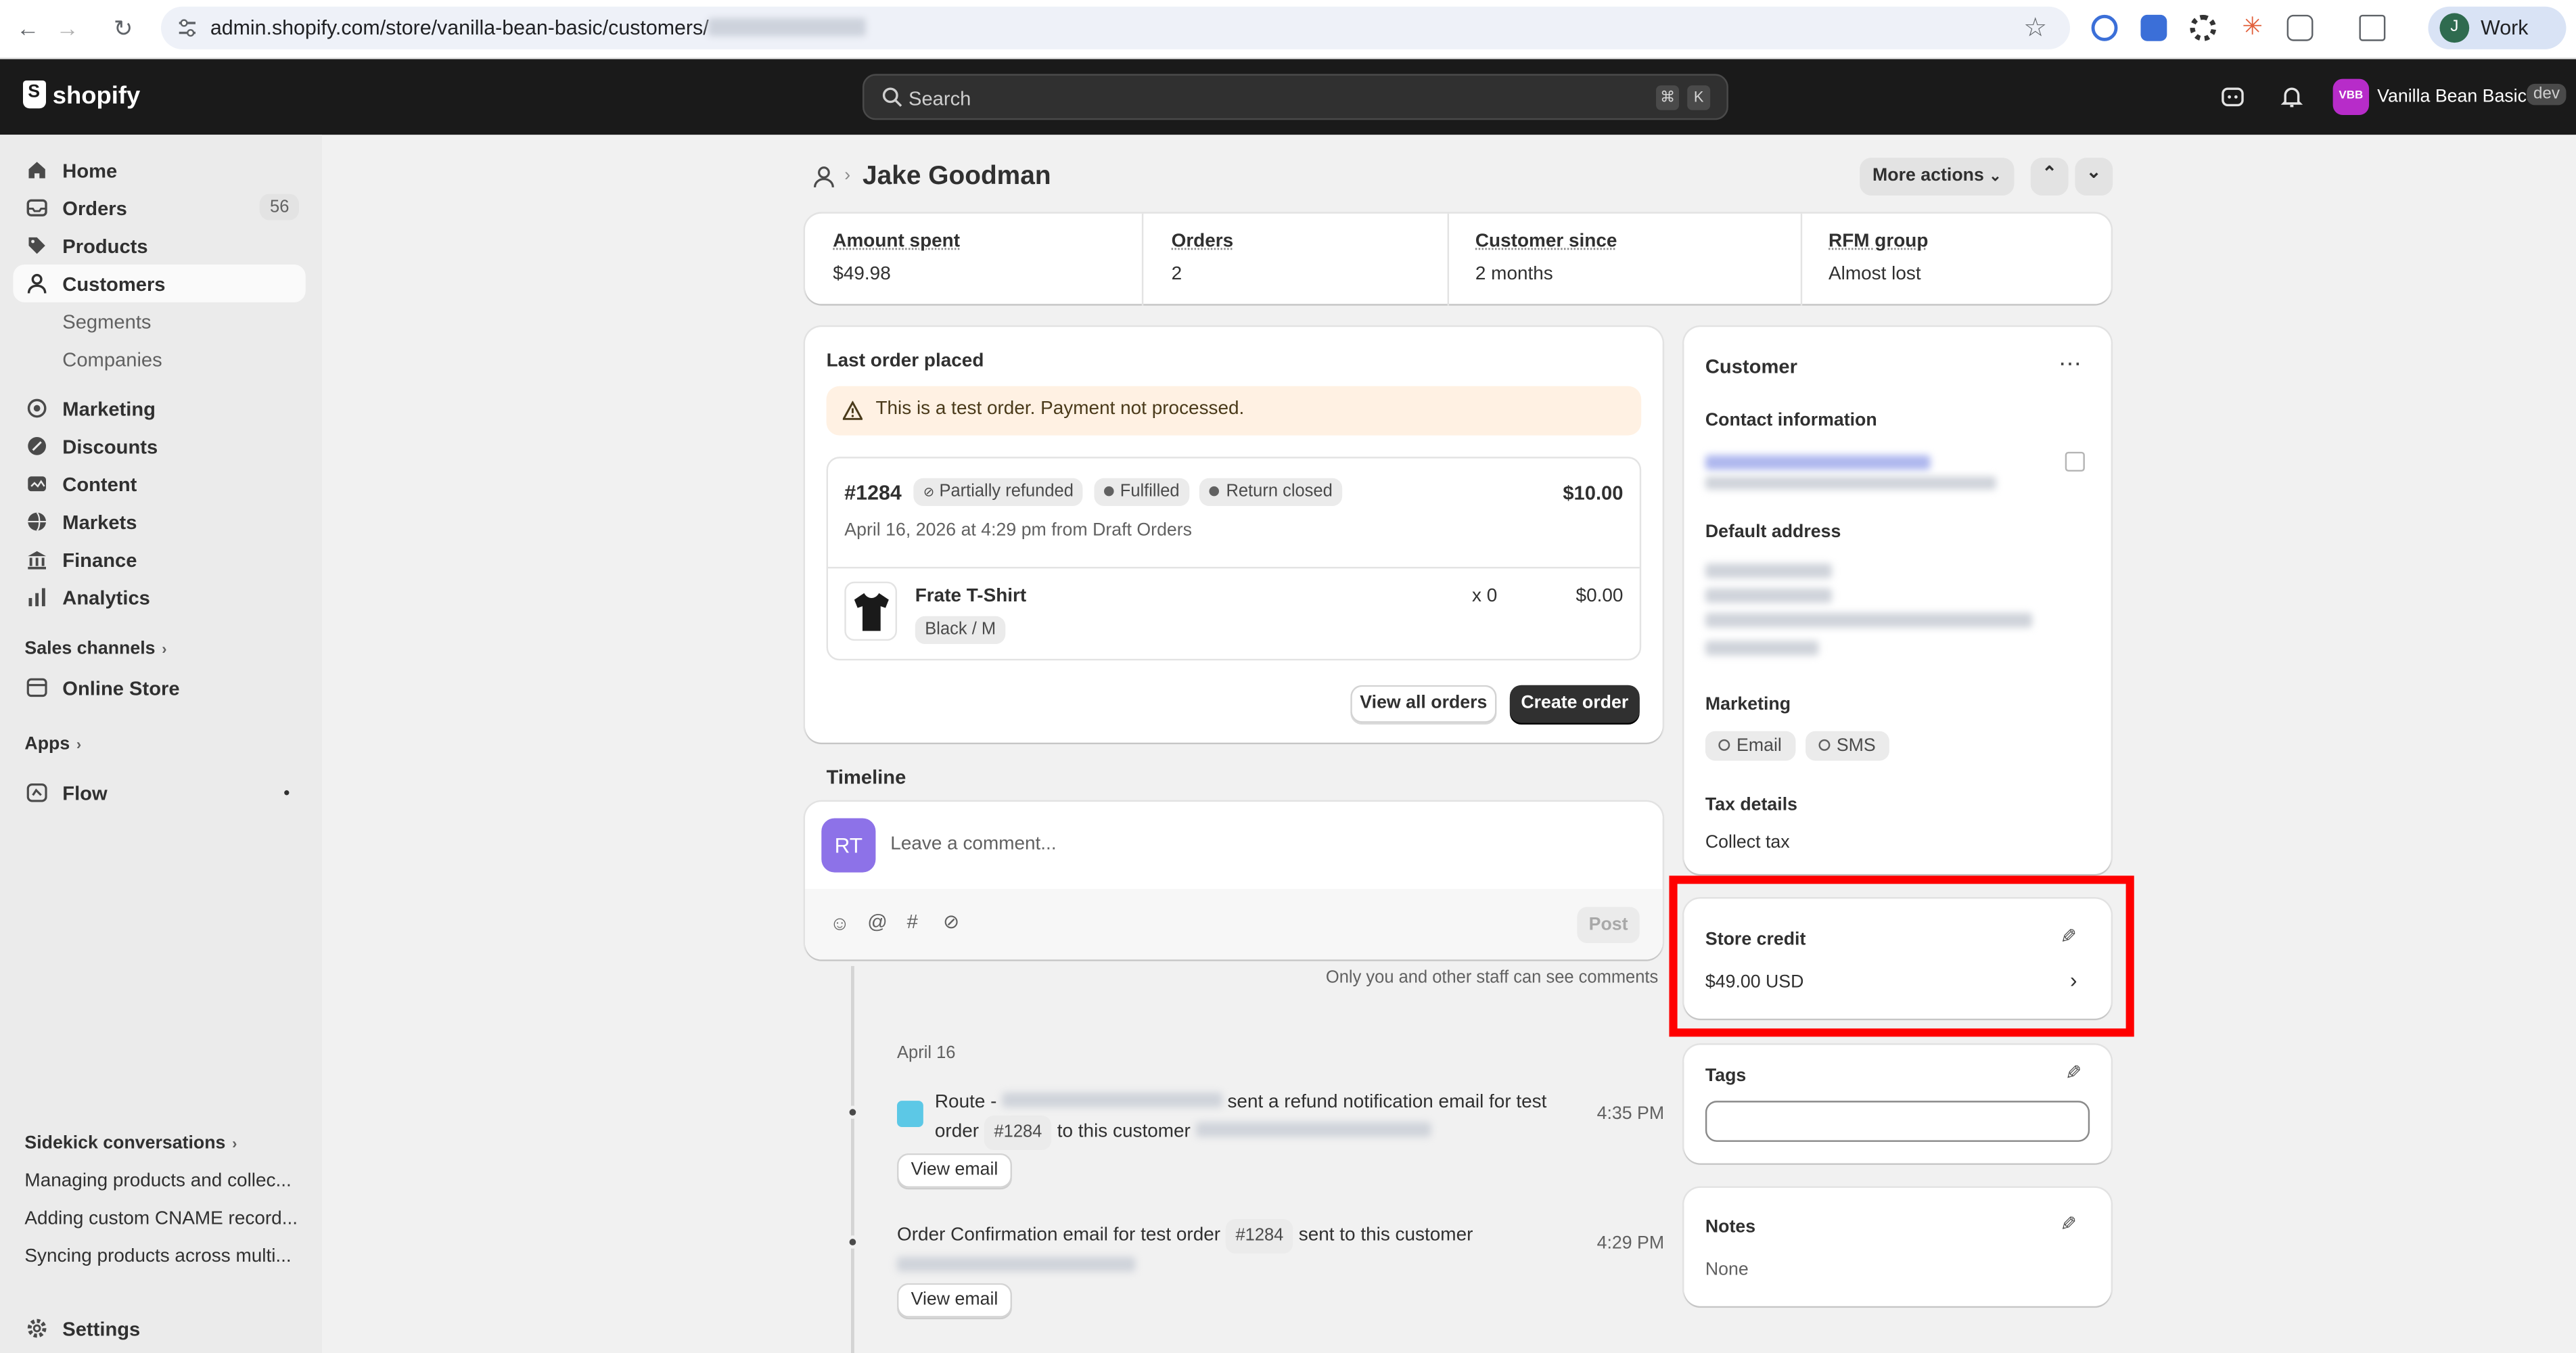 The height and width of the screenshot is (1353, 2576). What do you see at coordinates (159, 484) in the screenshot?
I see `sidebar-item-content: Content` at bounding box center [159, 484].